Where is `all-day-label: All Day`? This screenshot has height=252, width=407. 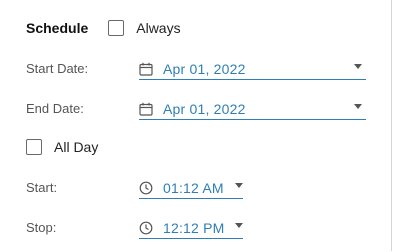
all-day-label: All Day is located at coordinates (76, 147).